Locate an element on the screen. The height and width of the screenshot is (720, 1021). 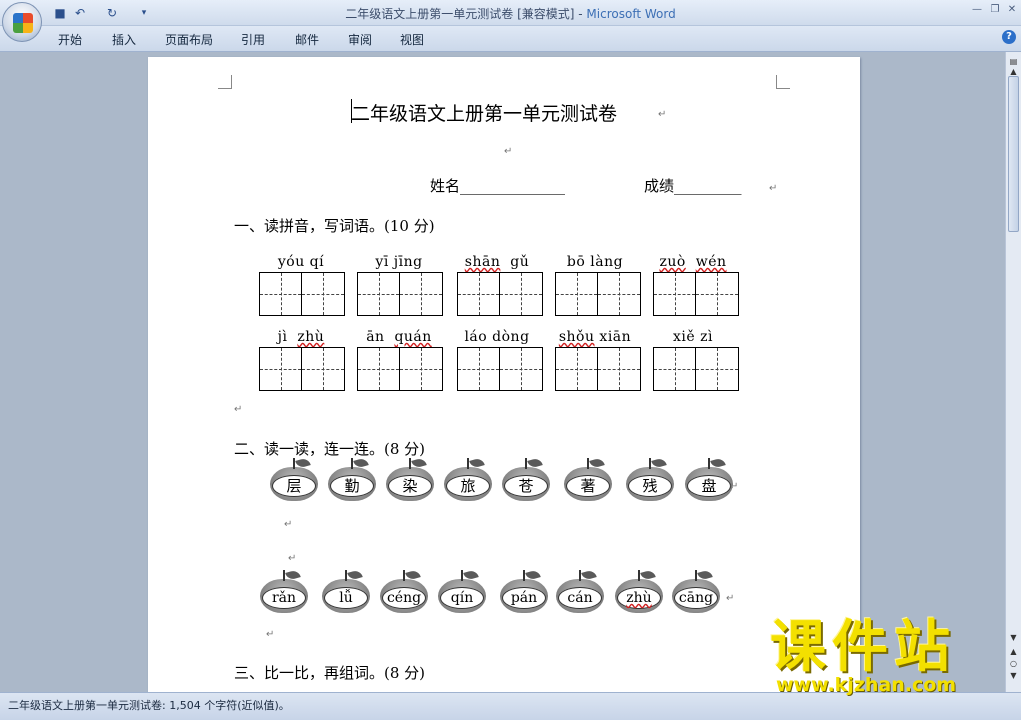
previous-page-icon: ▲ is located at coordinates (1013, 651).